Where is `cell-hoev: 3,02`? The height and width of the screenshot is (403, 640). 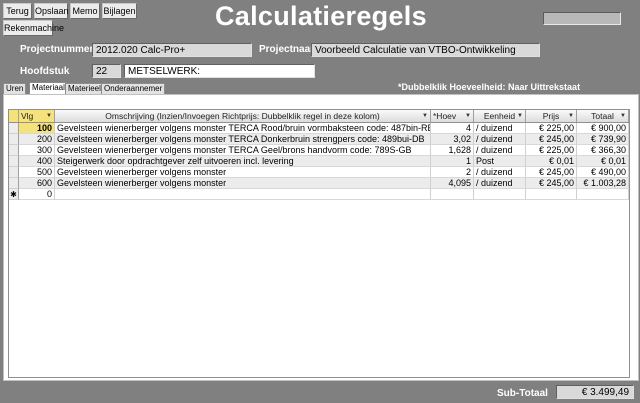
cell-hoev: 3,02 is located at coordinates (452, 139).